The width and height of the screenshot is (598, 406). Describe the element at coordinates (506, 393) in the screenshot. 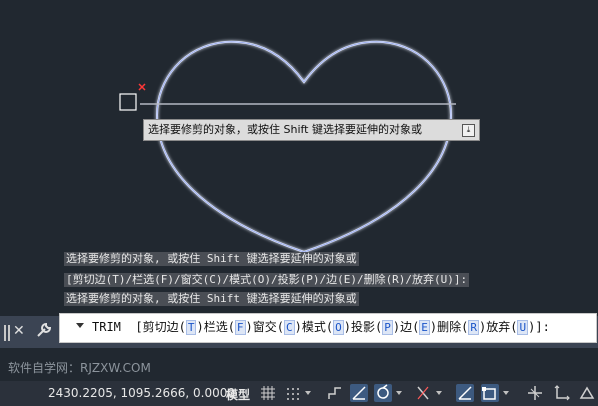

I see `selection-dropdown-icon` at that location.